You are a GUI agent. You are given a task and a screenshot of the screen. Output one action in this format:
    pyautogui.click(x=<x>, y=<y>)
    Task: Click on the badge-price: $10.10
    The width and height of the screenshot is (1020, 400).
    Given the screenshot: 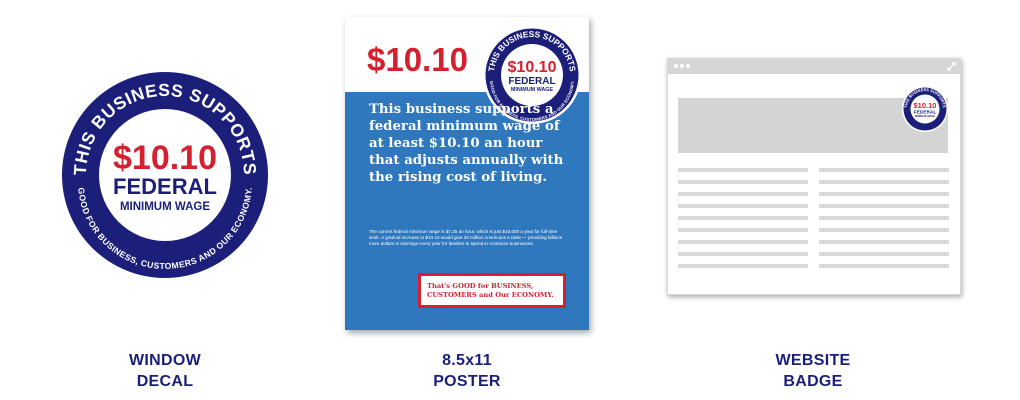 What is the action you would take?
    pyautogui.click(x=925, y=105)
    